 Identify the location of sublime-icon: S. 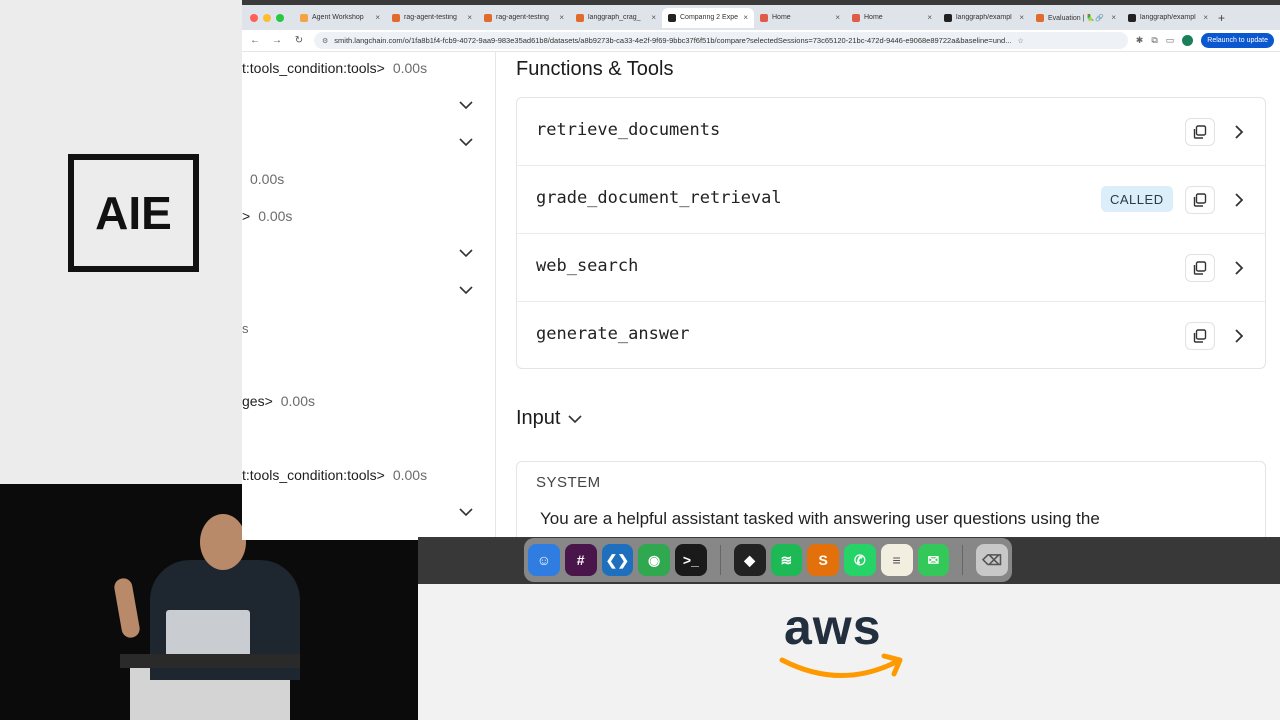
(823, 560).